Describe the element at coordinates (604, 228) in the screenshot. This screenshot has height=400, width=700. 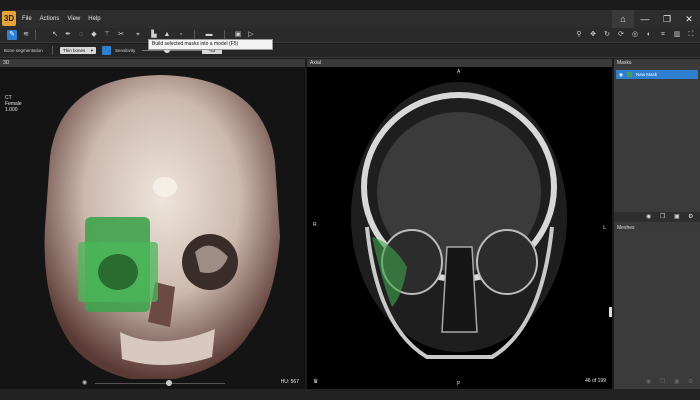
I see `orientation-right: L` at that location.